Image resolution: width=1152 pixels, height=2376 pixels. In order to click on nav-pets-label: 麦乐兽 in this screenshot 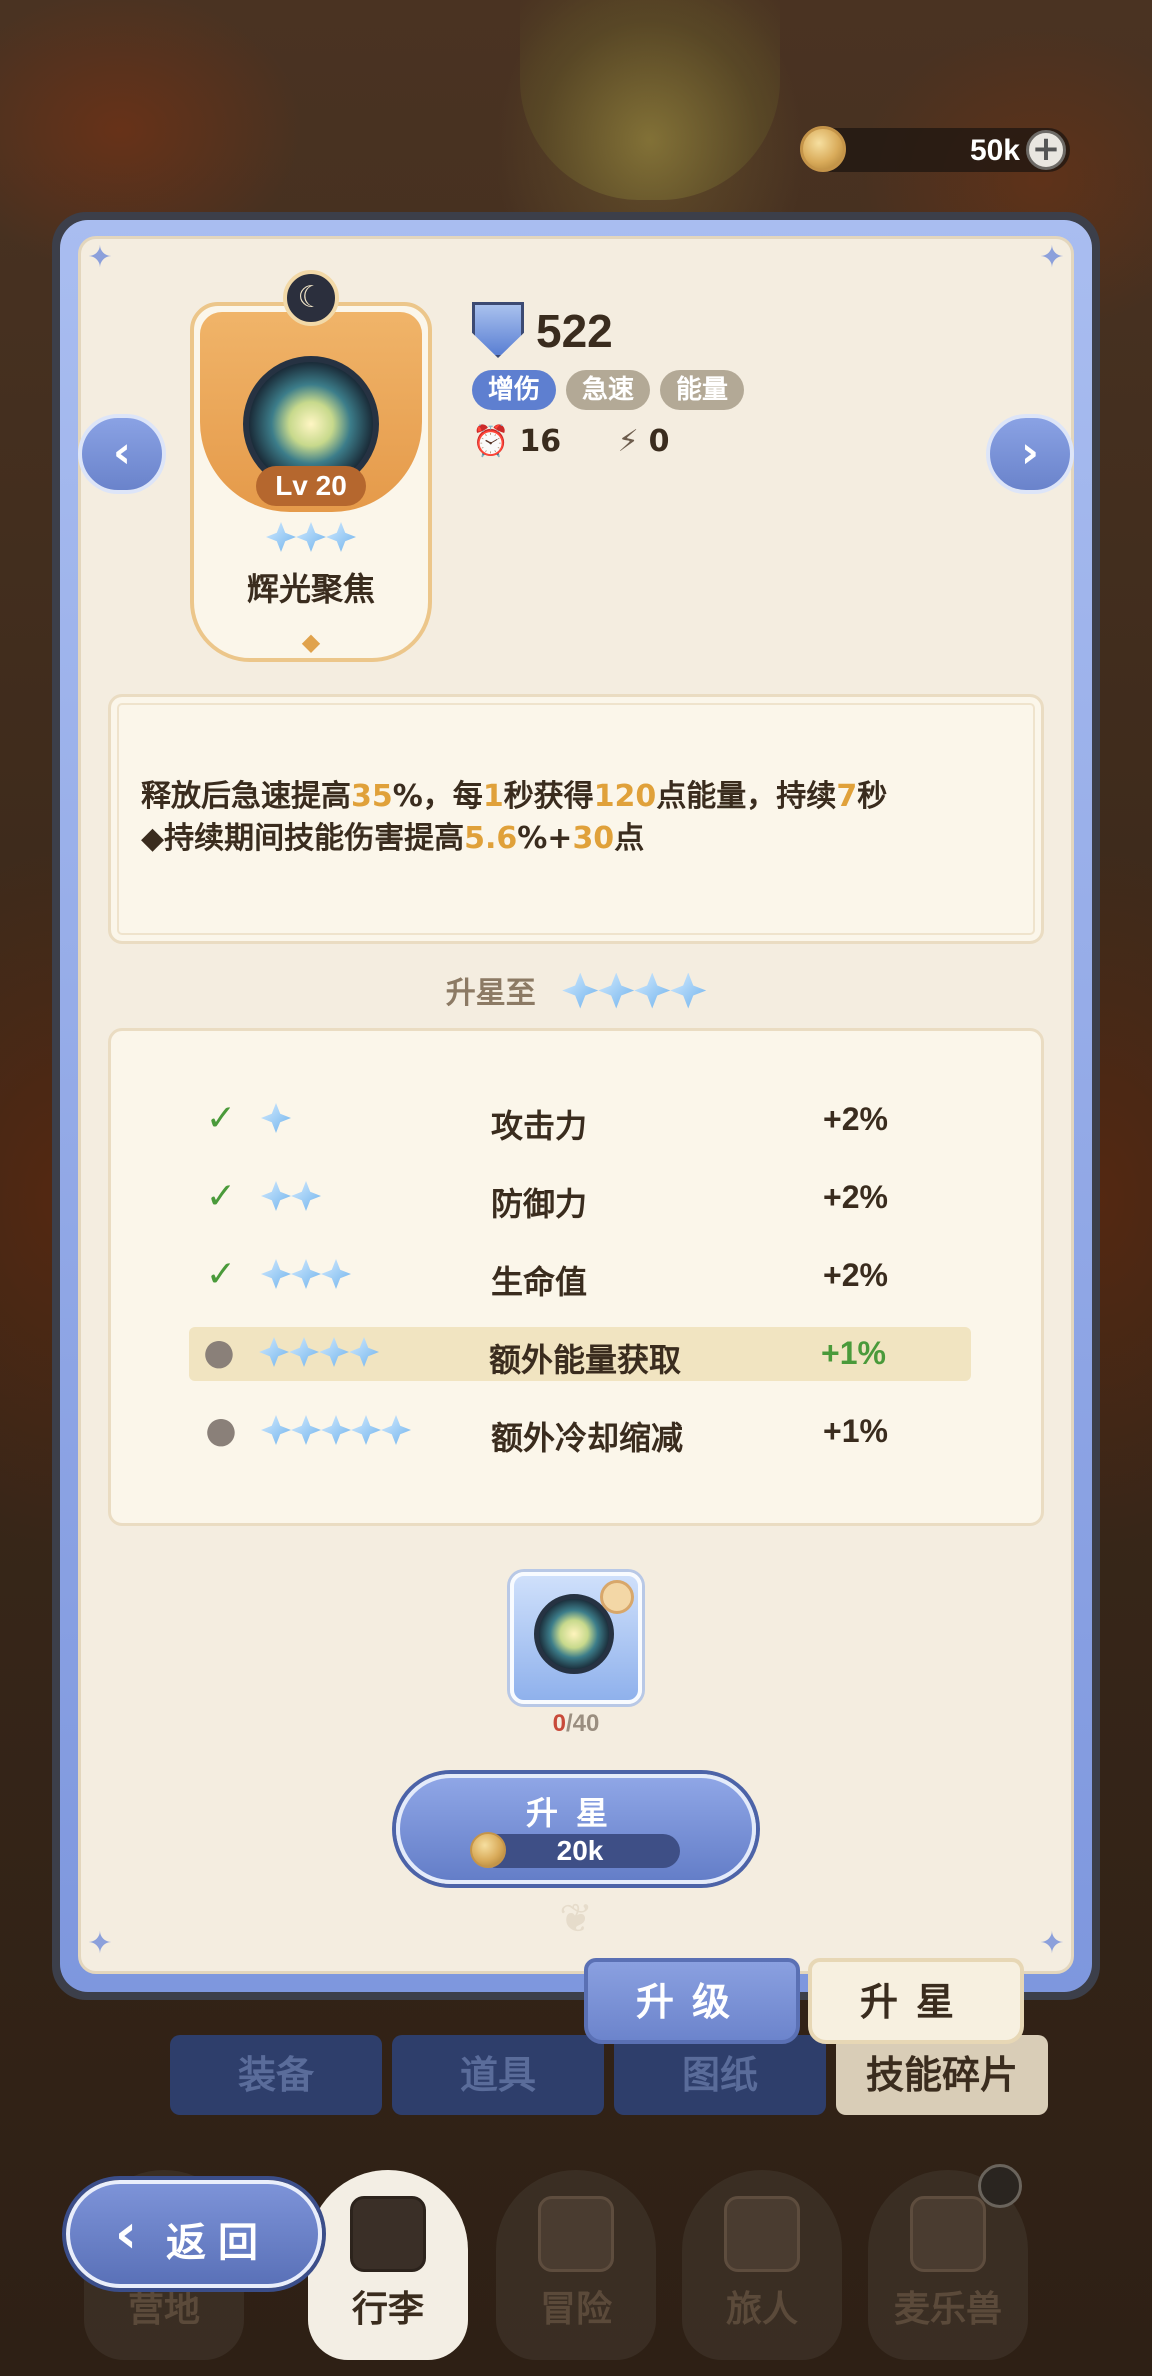, I will do `click(947, 2309)`.